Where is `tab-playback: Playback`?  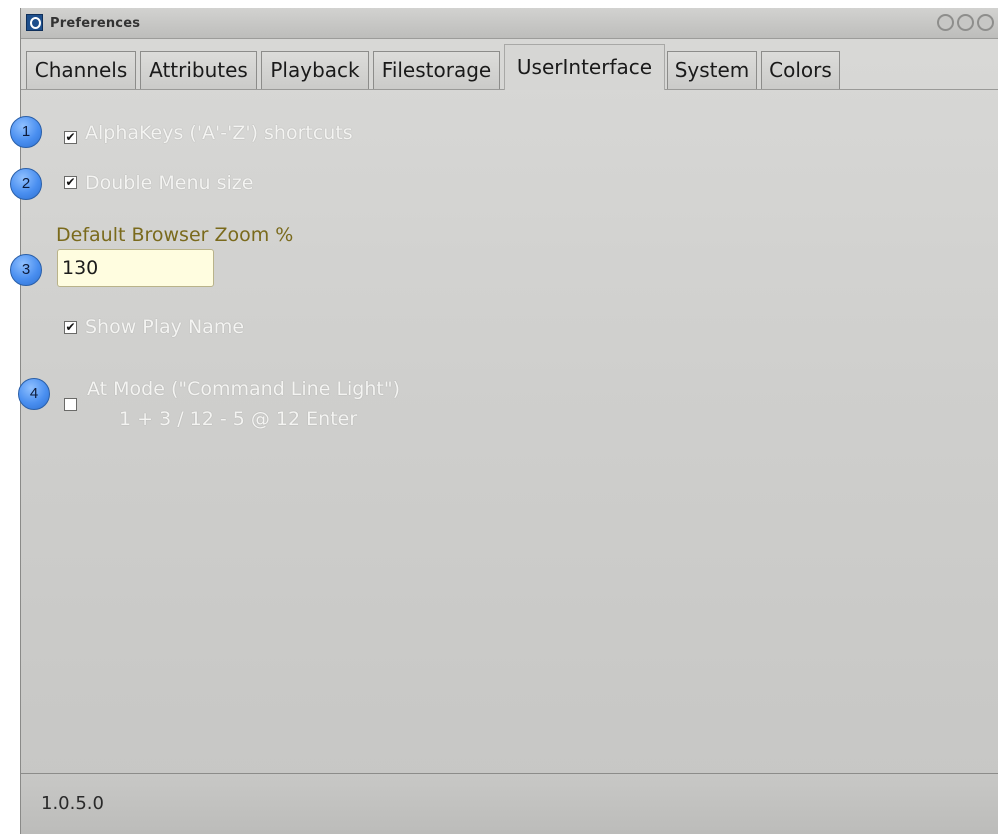
tab-playback: Playback is located at coordinates (315, 70).